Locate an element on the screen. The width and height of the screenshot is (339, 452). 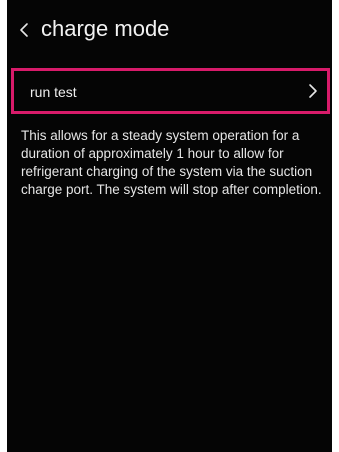
page-title: charge mode is located at coordinates (105, 28).